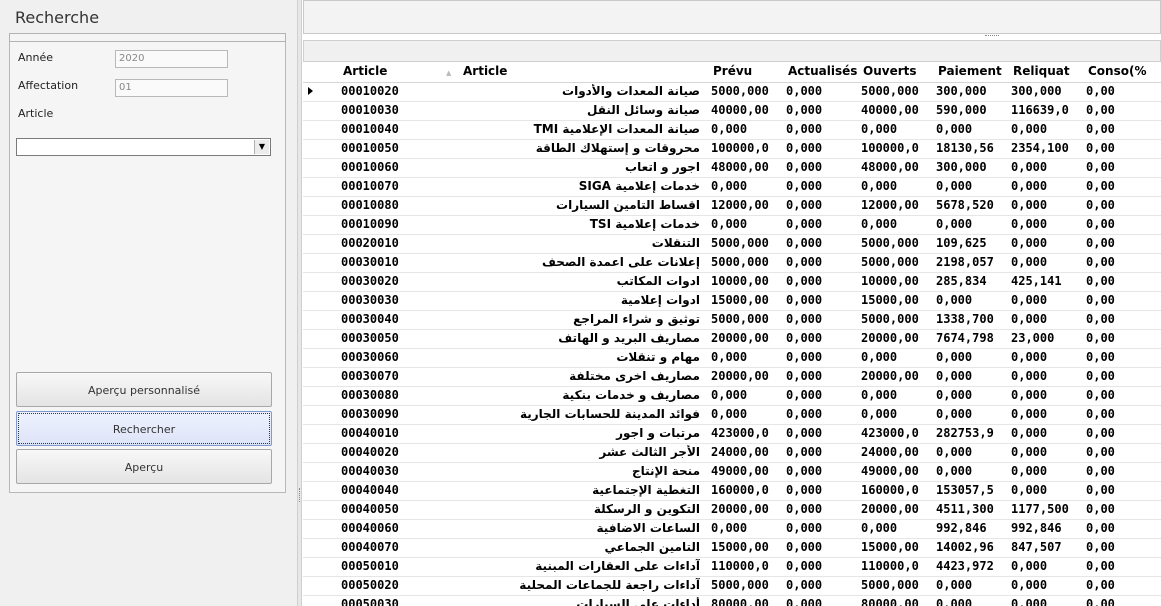  I want to click on cell-prevu: 110000,0, so click(740, 566).